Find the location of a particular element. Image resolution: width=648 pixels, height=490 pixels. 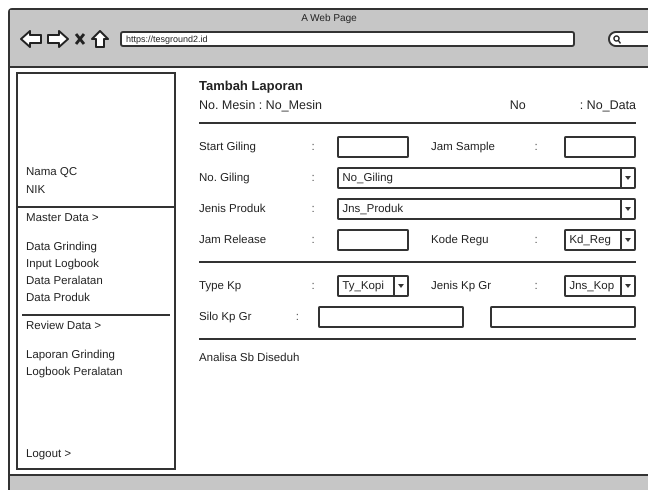

field-label: Jenis Produk is located at coordinates (232, 209).